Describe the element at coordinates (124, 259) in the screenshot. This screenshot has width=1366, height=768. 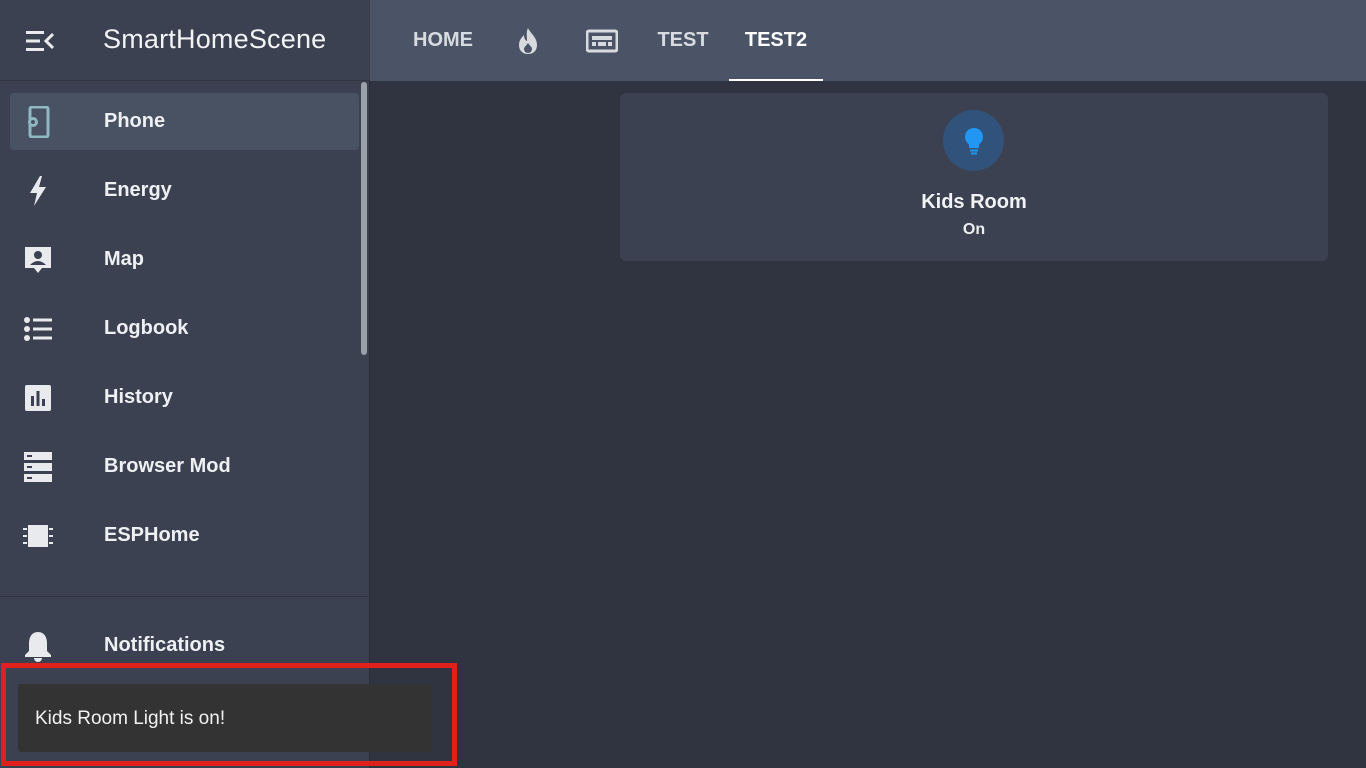
I see `sidebar-item-label: Map` at that location.